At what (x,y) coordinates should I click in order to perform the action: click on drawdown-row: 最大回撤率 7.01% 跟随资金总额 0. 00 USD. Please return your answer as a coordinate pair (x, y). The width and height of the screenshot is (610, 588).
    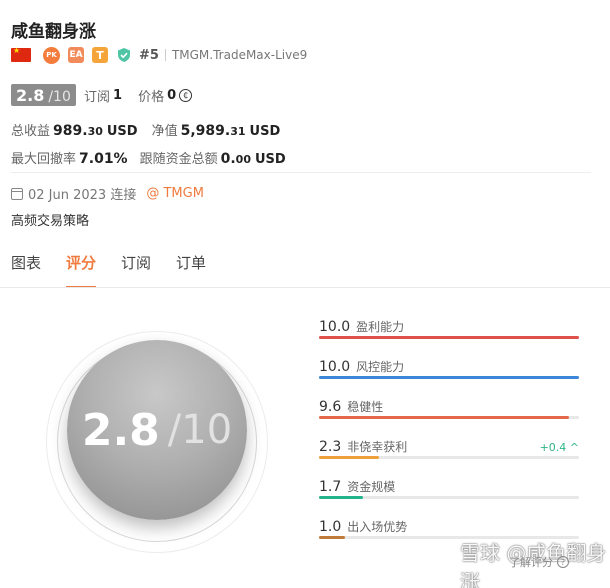
    Looking at the image, I should click on (155, 157).